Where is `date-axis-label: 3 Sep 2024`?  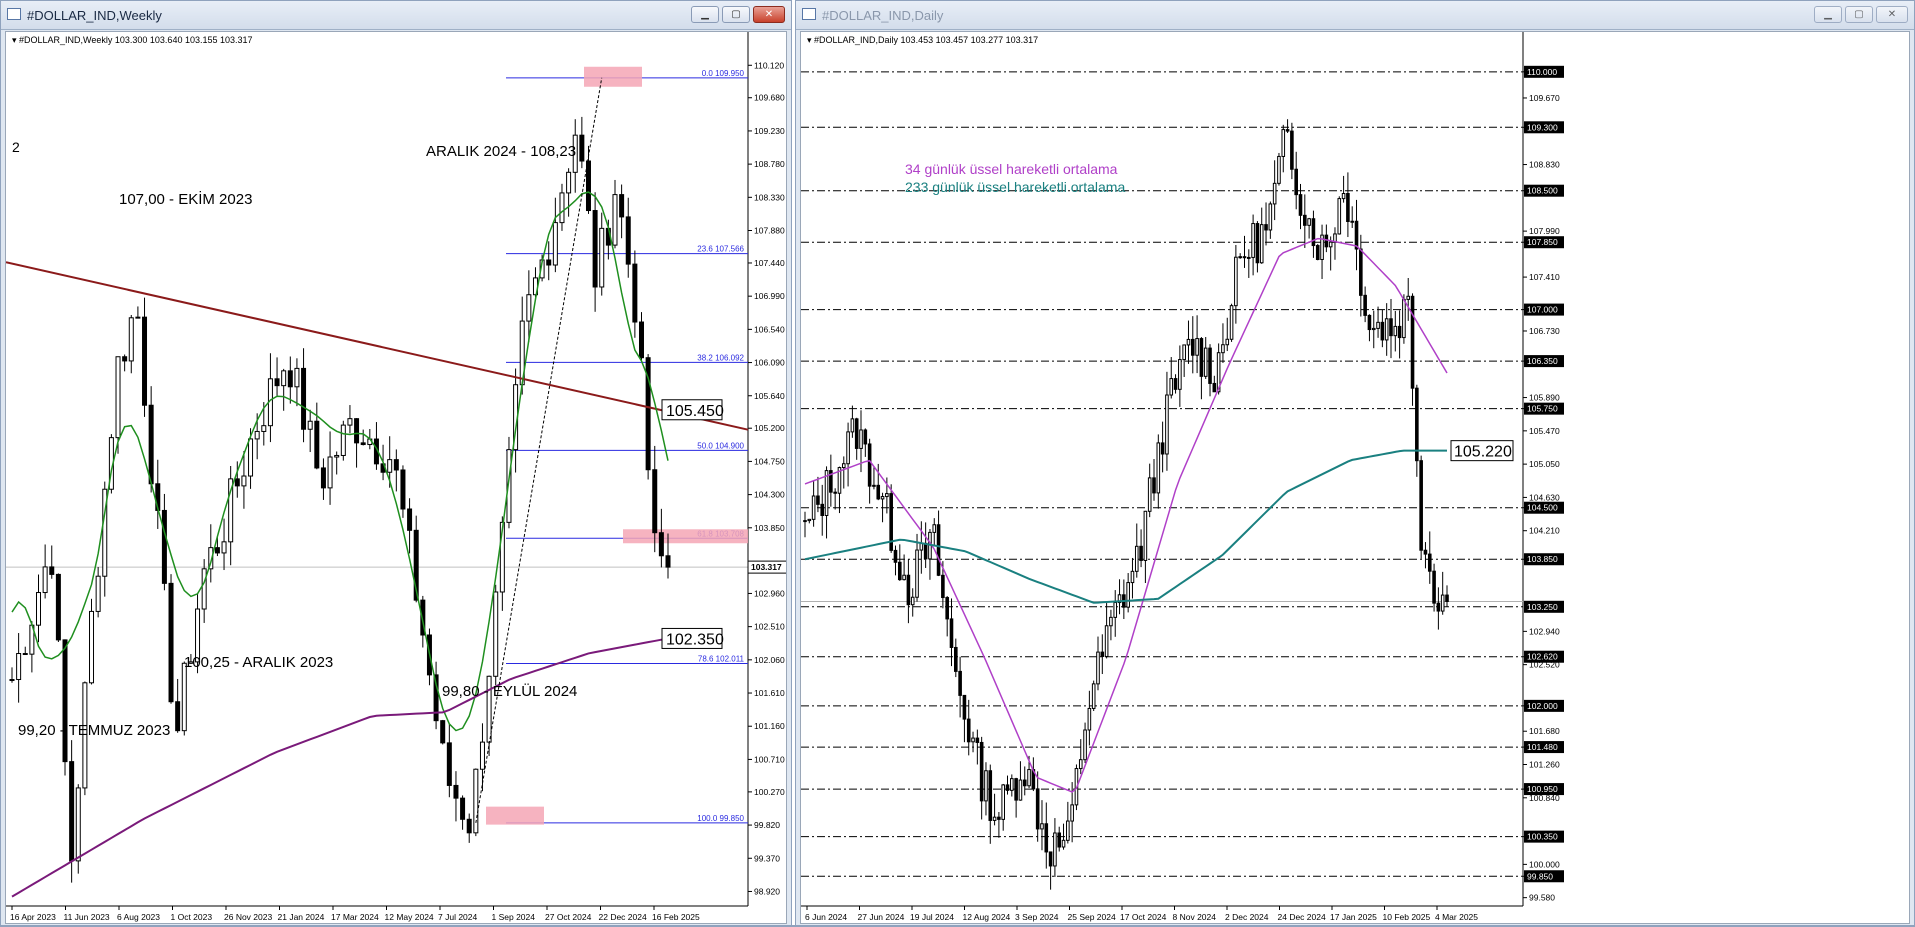 date-axis-label: 3 Sep 2024 is located at coordinates (1037, 917).